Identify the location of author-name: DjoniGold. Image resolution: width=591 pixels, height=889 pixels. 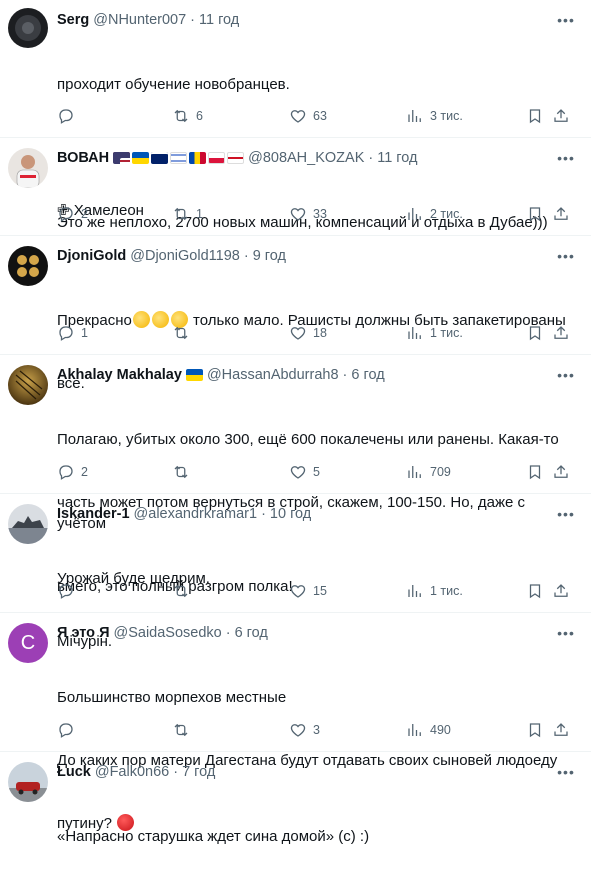
(91, 256).